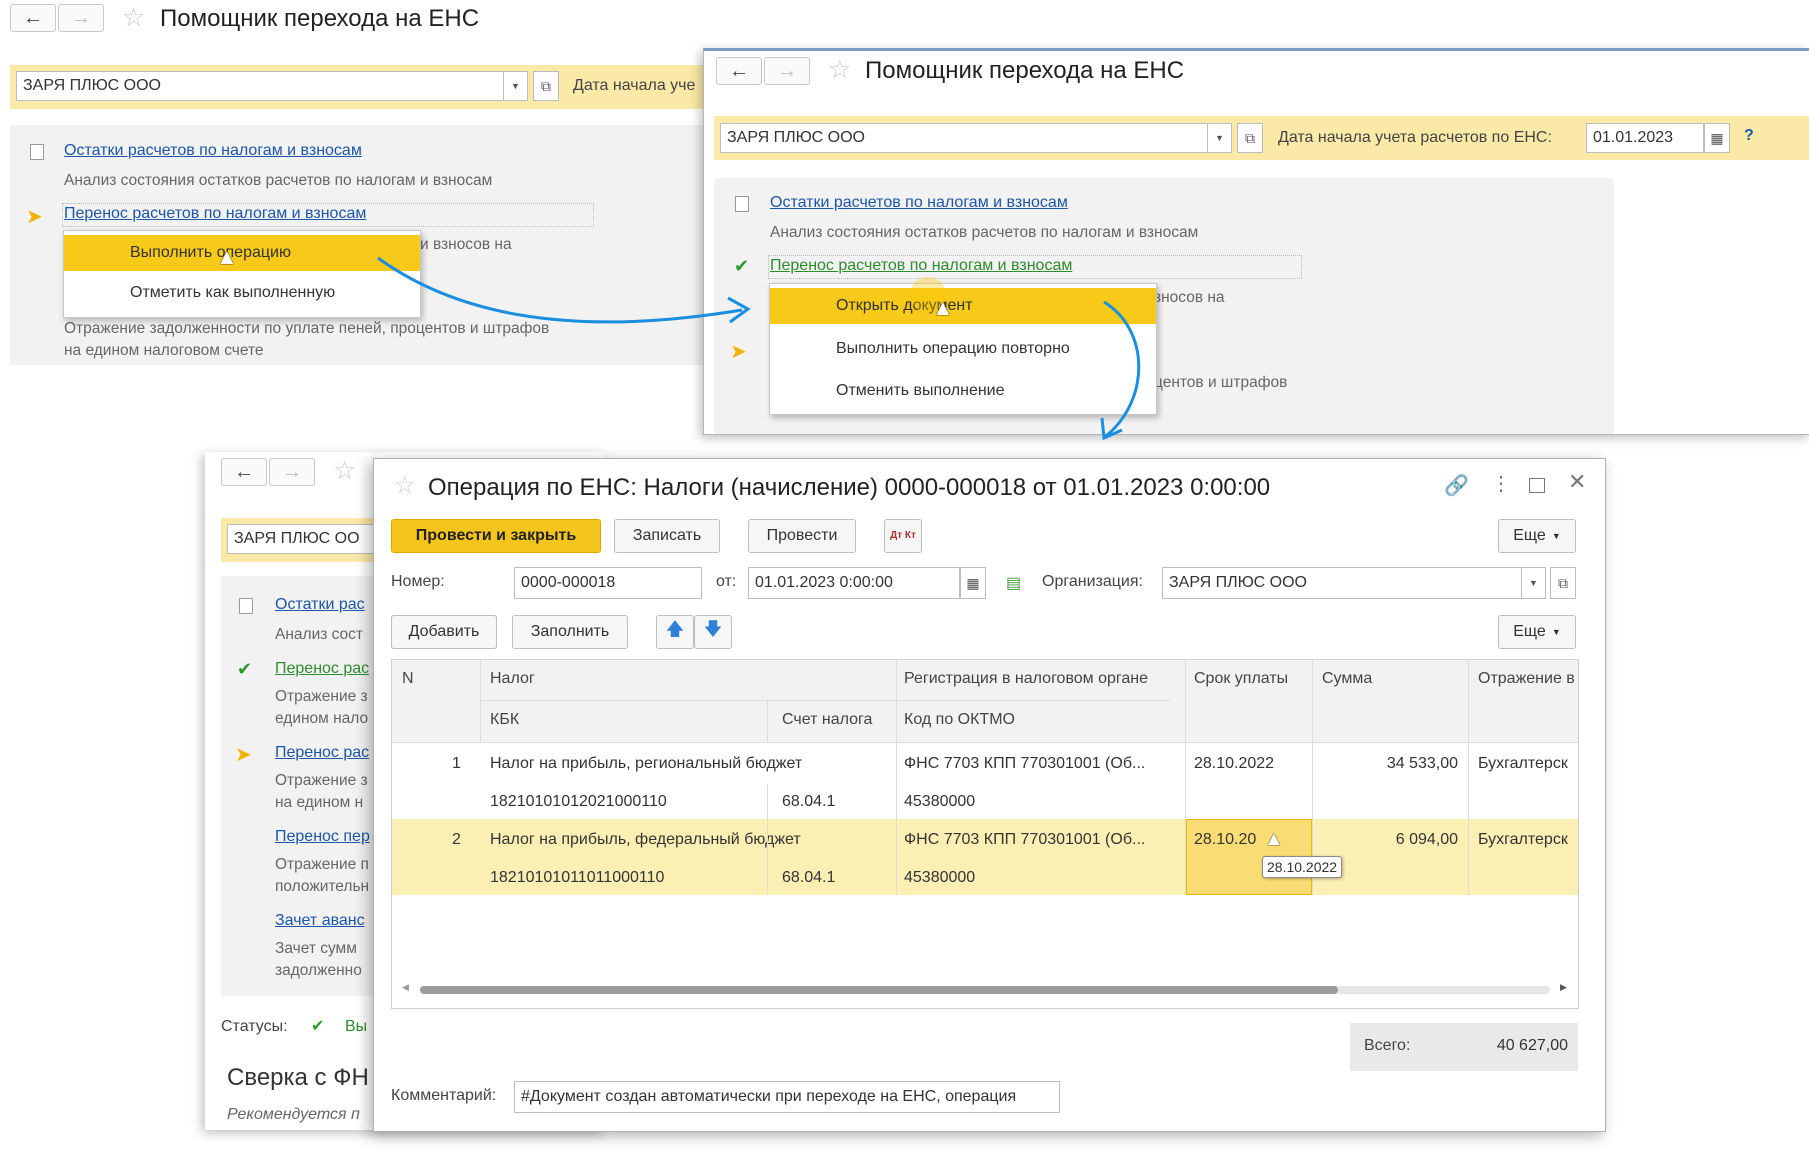 This screenshot has width=1809, height=1152. What do you see at coordinates (1501, 483) in the screenshot?
I see `kebab-menu-icon: ⋮` at bounding box center [1501, 483].